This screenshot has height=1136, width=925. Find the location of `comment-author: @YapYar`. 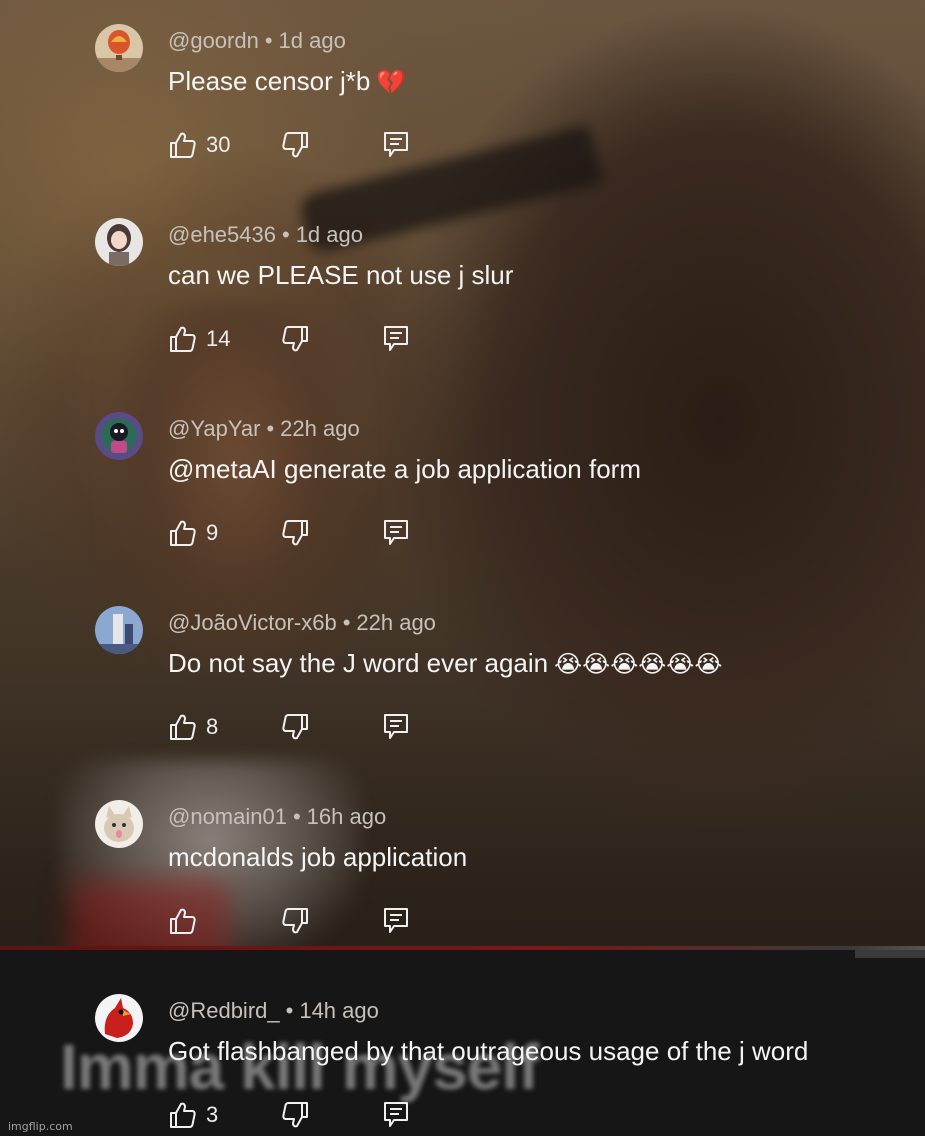

comment-author: @YapYar is located at coordinates (214, 428).